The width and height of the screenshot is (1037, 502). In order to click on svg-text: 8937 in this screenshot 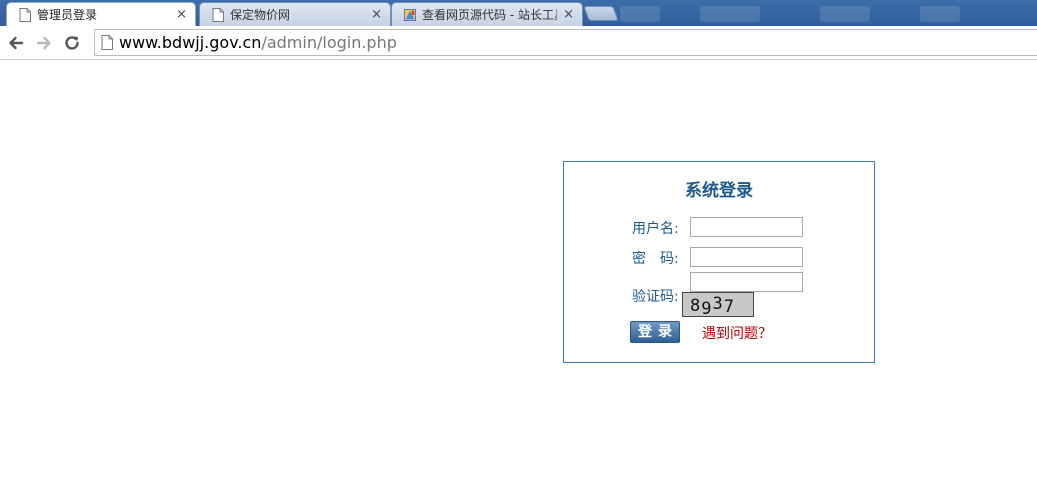, I will do `click(712, 305)`.